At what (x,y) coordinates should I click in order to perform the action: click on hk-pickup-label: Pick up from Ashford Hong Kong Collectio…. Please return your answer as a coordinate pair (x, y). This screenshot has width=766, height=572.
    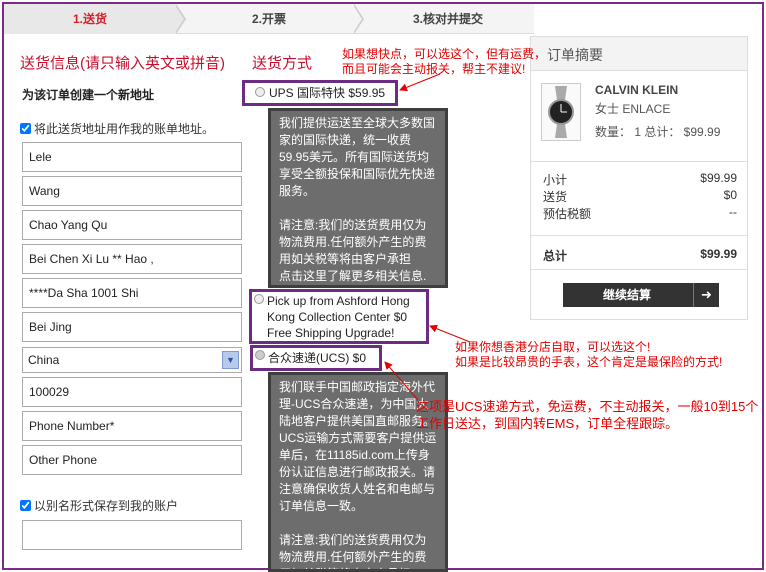
    Looking at the image, I should click on (338, 317).